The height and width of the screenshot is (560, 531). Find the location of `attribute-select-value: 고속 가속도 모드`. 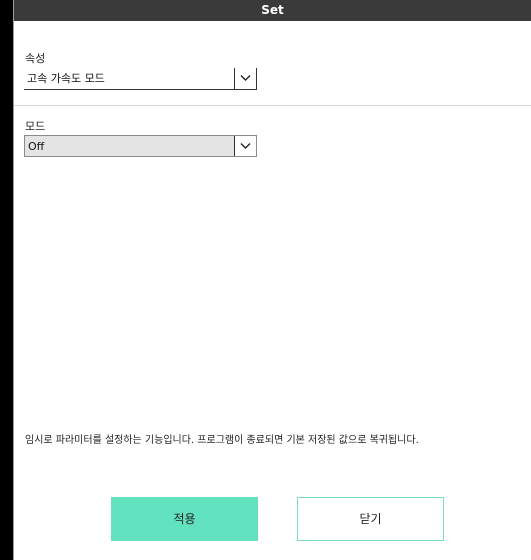

attribute-select-value: 고속 가속도 모드 is located at coordinates (66, 78).